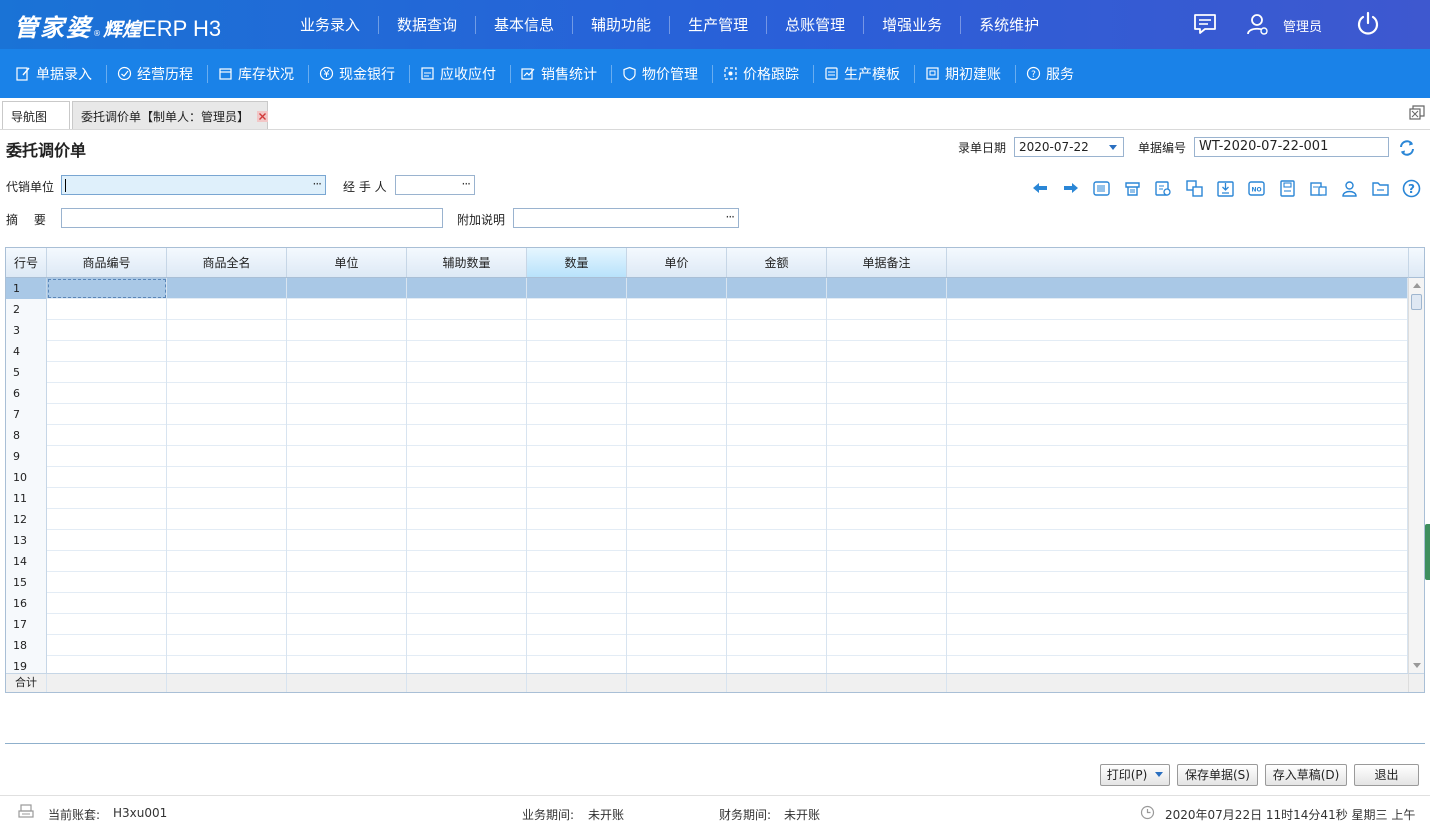 This screenshot has width=1430, height=827. I want to click on column-header-unit-price: 单价, so click(677, 262).